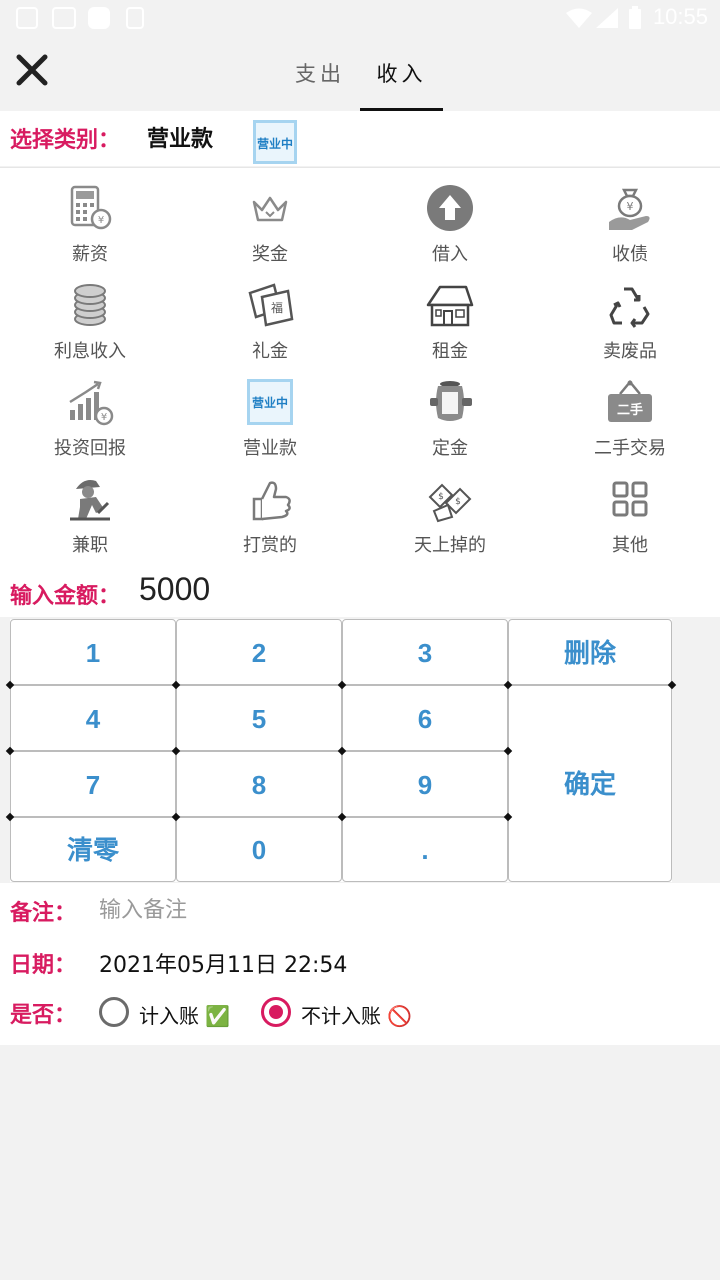 The width and height of the screenshot is (720, 1280). Describe the element at coordinates (630, 254) in the screenshot. I see `category-label: 收债` at that location.